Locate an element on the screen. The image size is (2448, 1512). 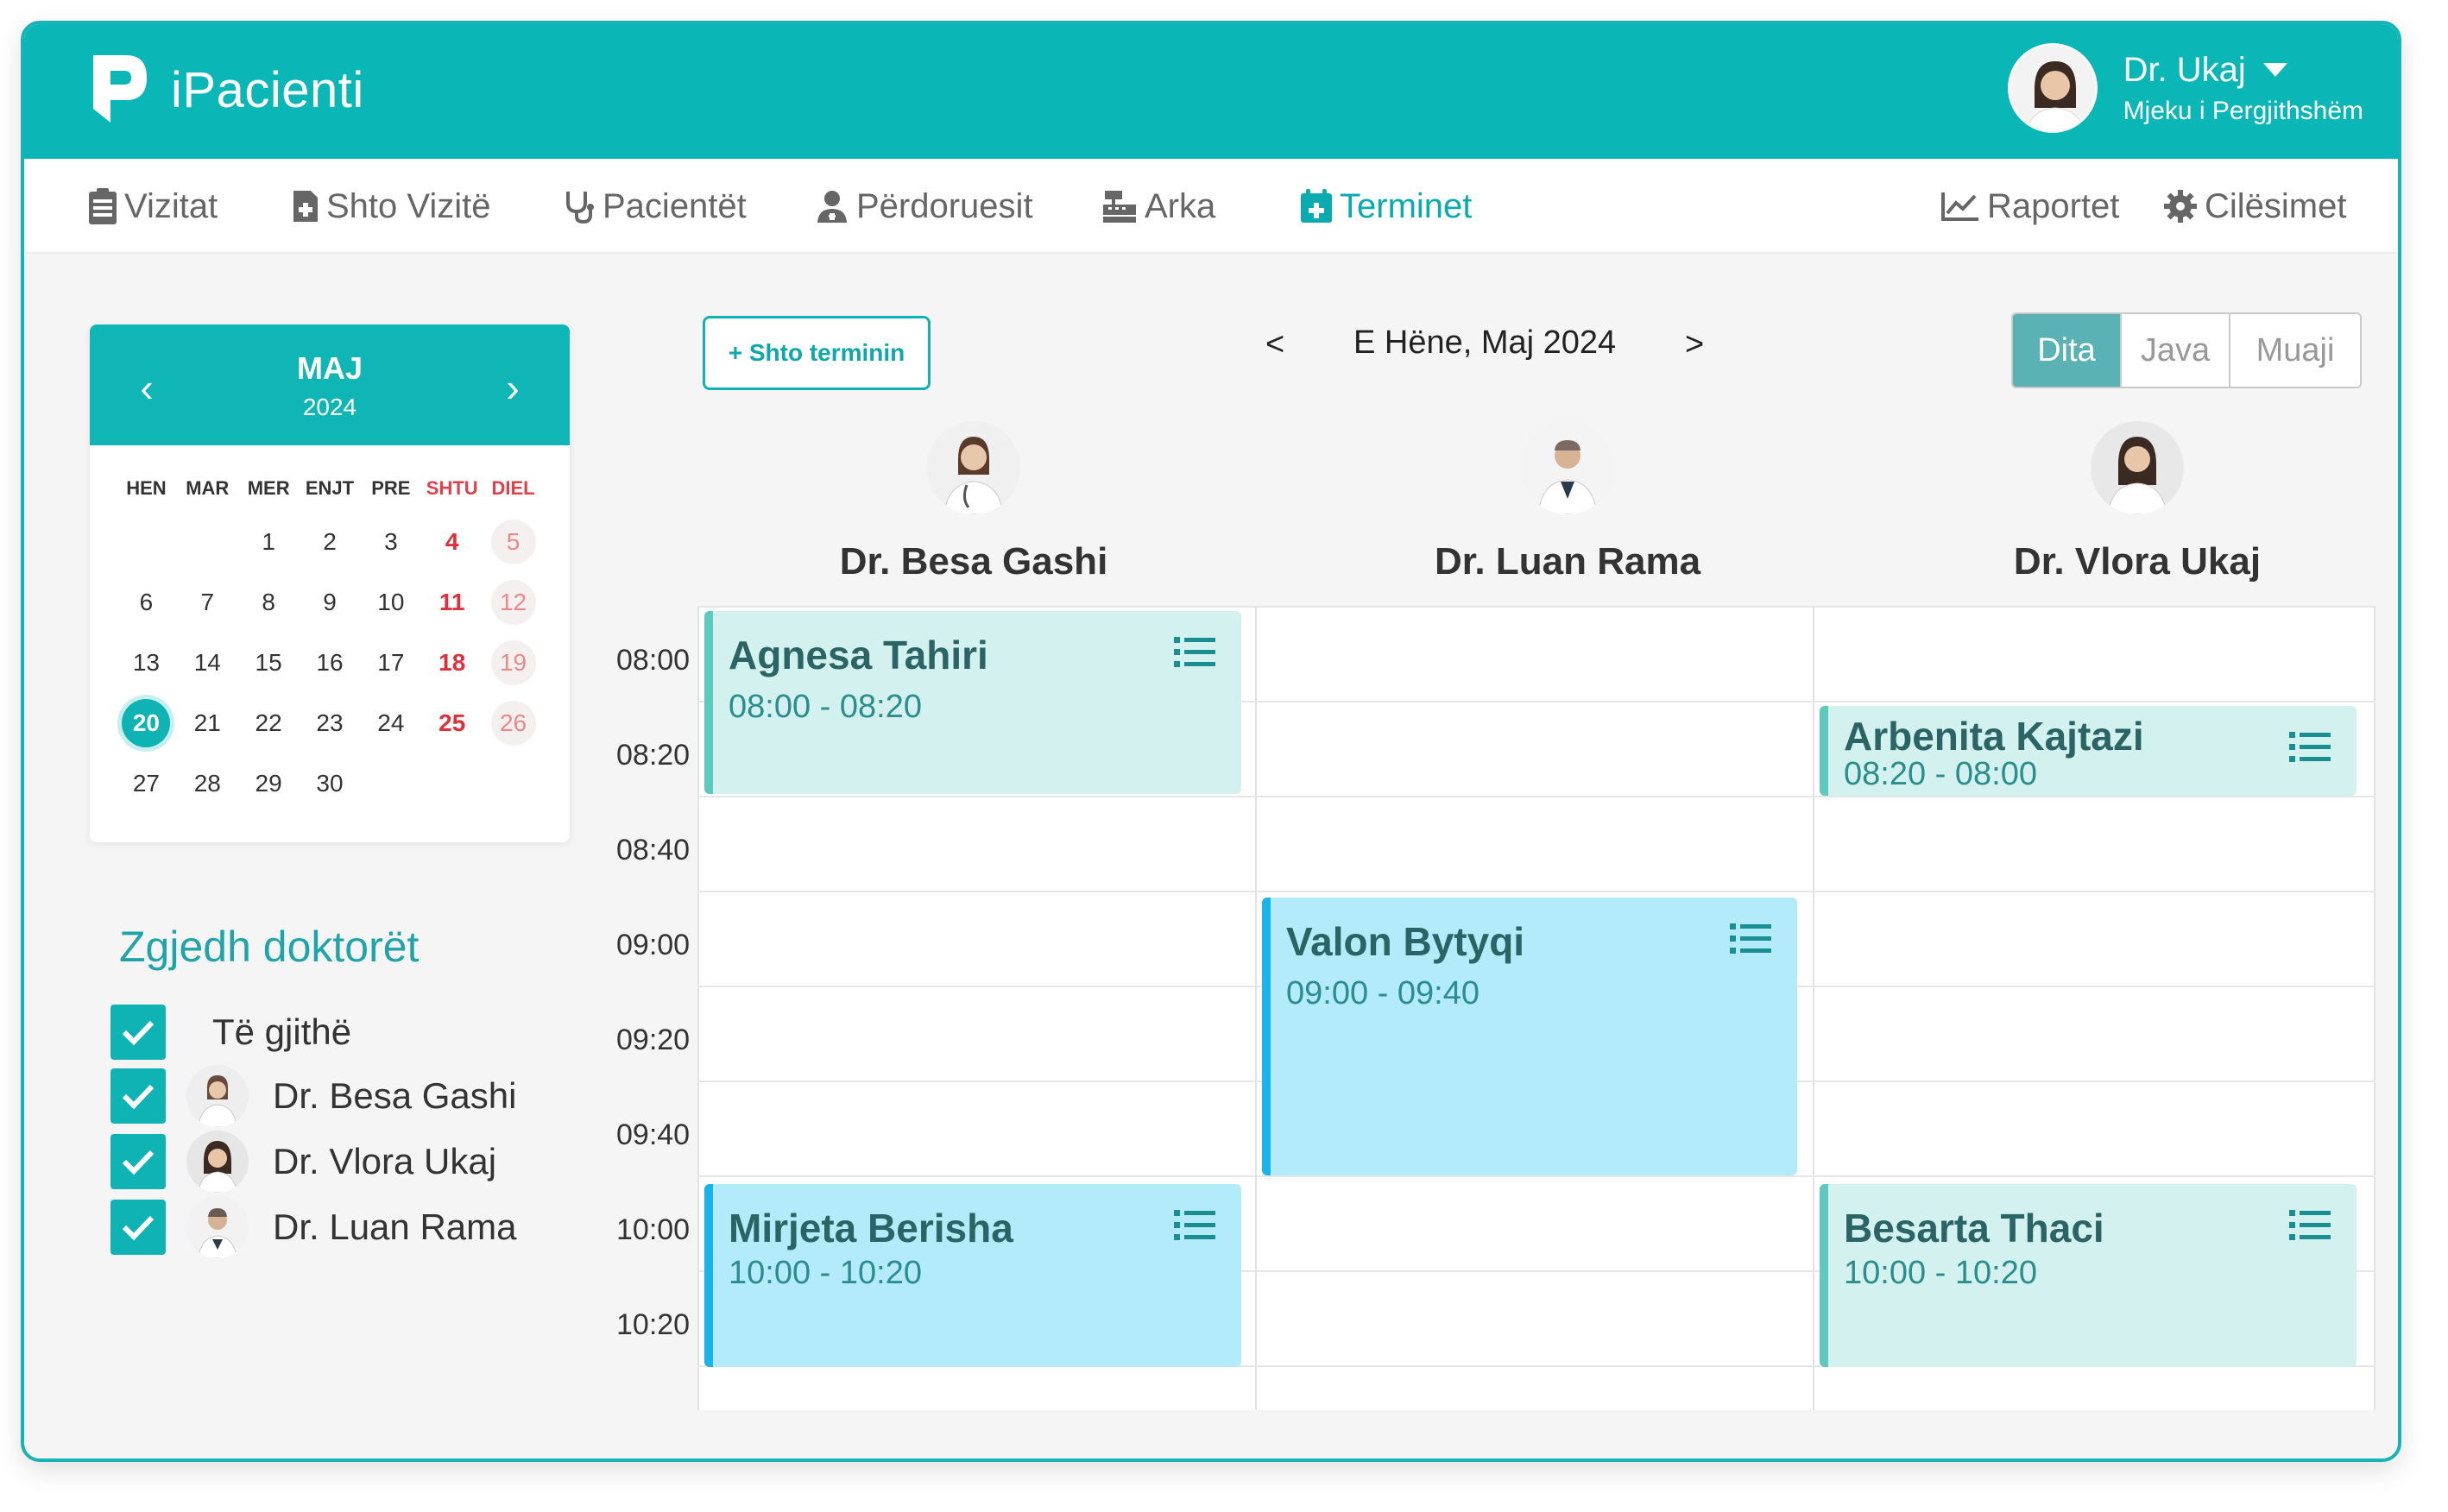
calendar-day: 5 is located at coordinates (513, 542).